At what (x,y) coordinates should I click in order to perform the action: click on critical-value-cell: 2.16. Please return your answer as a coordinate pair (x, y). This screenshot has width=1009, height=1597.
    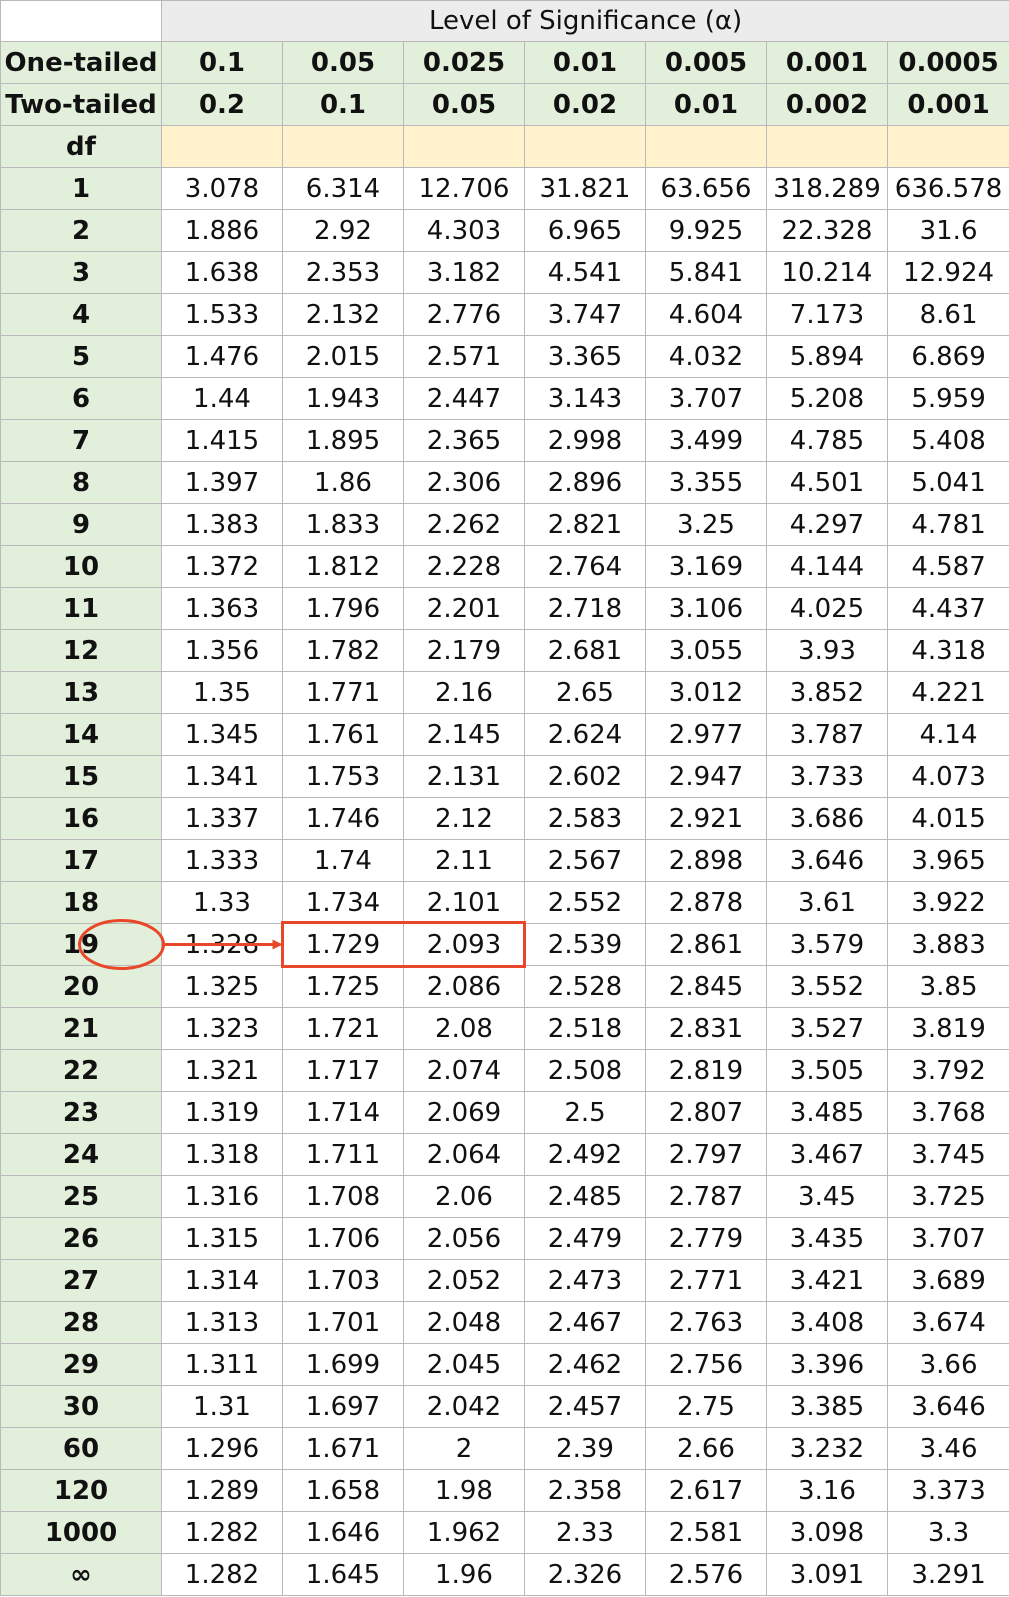
    Looking at the image, I should click on (464, 692).